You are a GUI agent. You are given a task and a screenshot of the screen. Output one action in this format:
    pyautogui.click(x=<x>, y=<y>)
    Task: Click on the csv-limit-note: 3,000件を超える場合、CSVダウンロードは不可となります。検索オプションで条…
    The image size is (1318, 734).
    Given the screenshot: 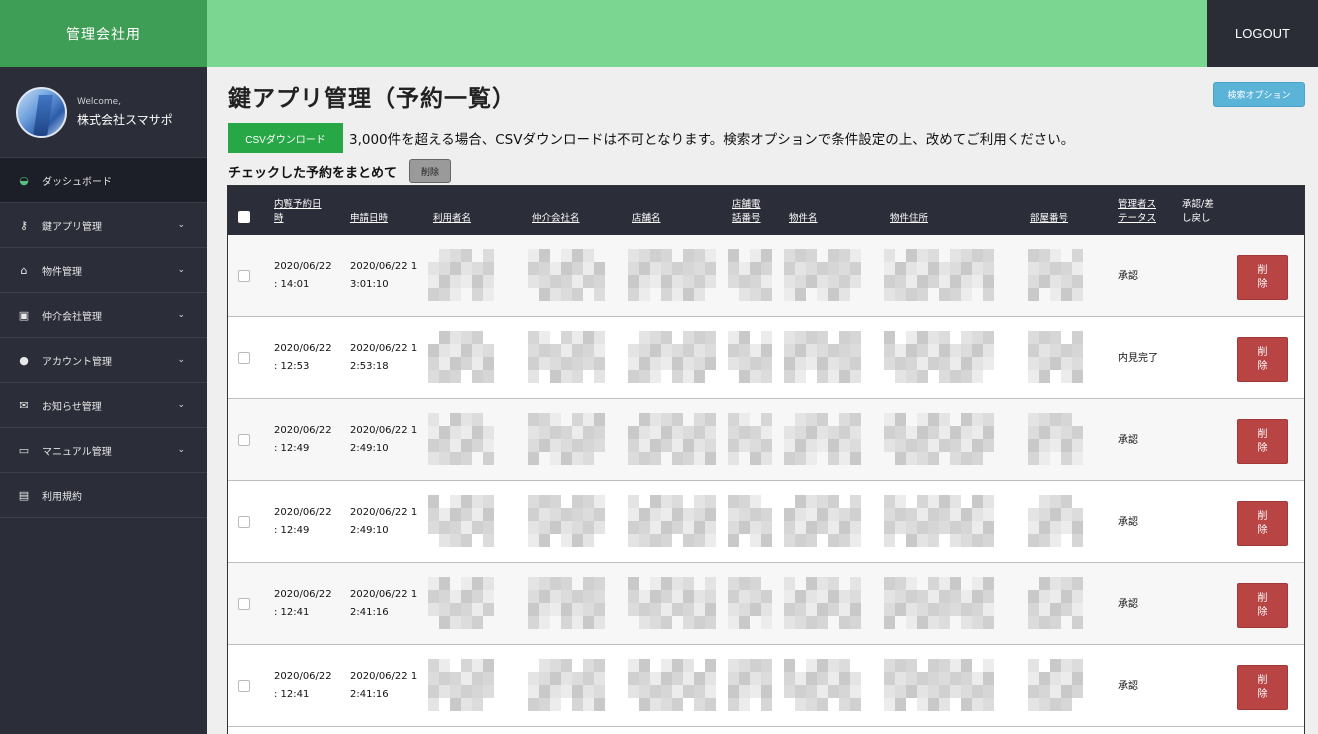 What is the action you would take?
    pyautogui.click(x=712, y=140)
    